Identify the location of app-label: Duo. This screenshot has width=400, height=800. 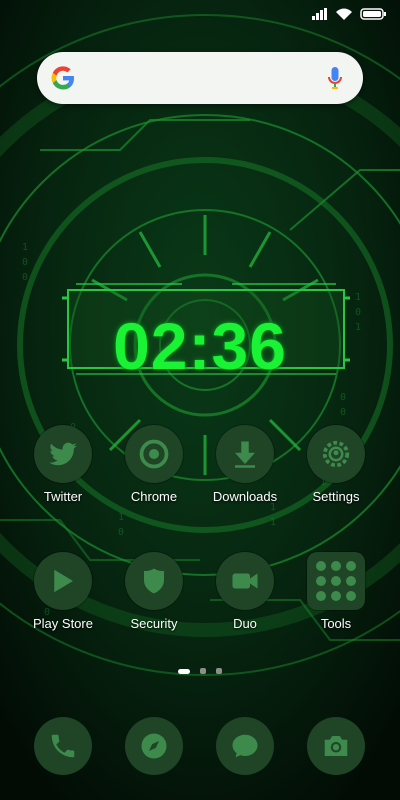
(245, 623).